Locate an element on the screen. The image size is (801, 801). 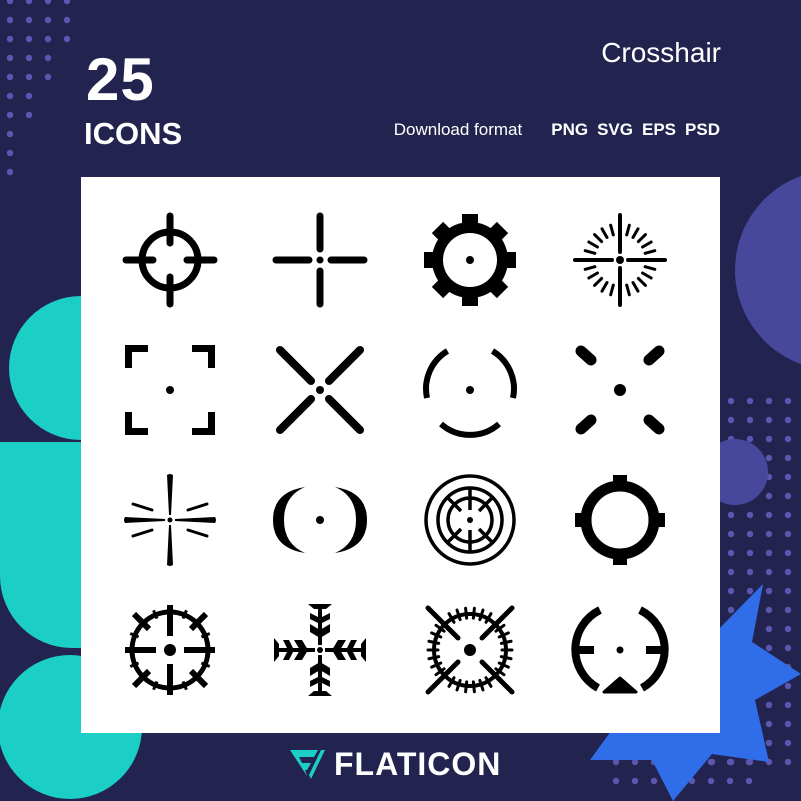
crosshair-concentric-rings-icon is located at coordinates (470, 520).